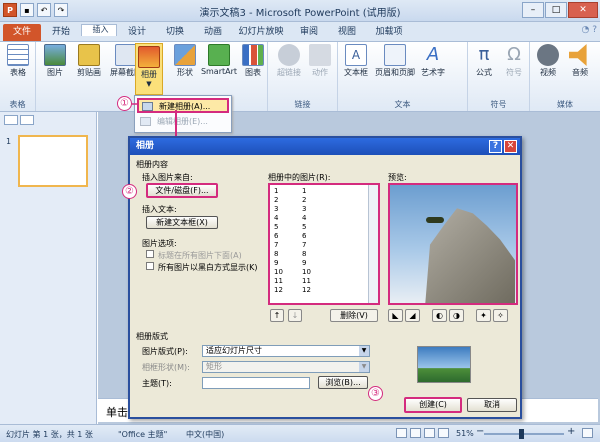 This screenshot has height=442, width=600. Describe the element at coordinates (292, 272) in the screenshot. I see `list-item: 10 10` at that location.